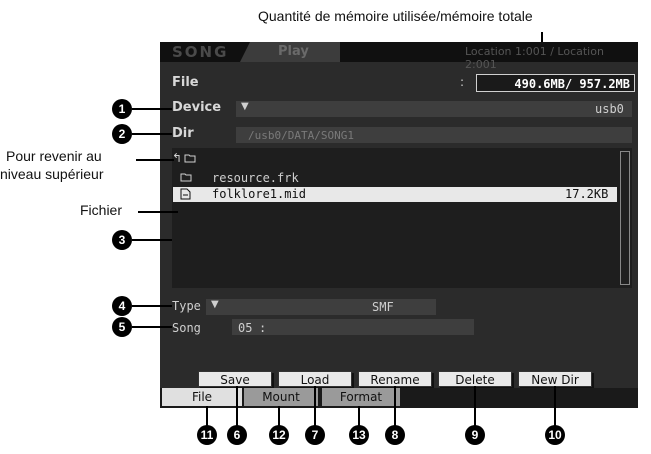 This screenshot has width=651, height=454. What do you see at coordinates (353, 327) in the screenshot?
I see `song-field` at bounding box center [353, 327].